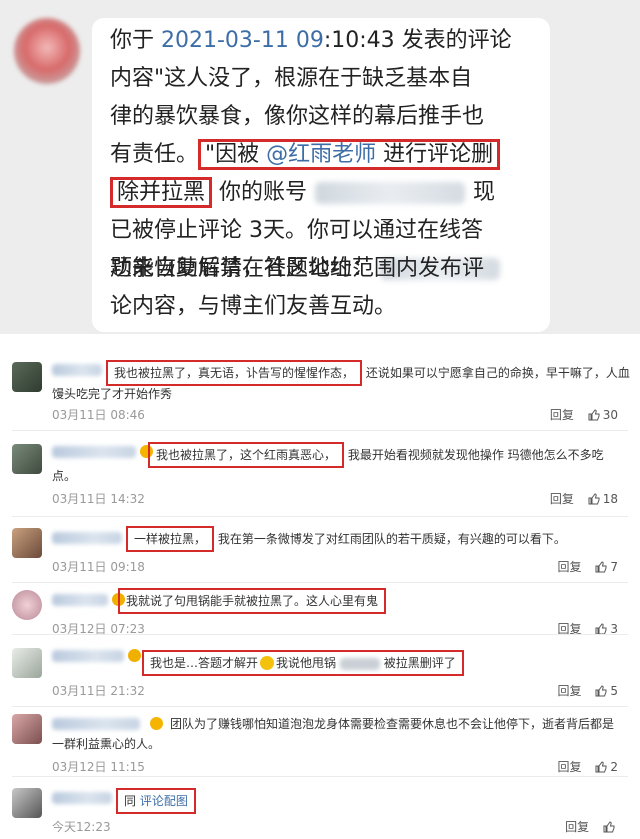  Describe the element at coordinates (81, 827) in the screenshot. I see `comment-time: 今天12:23` at that location.